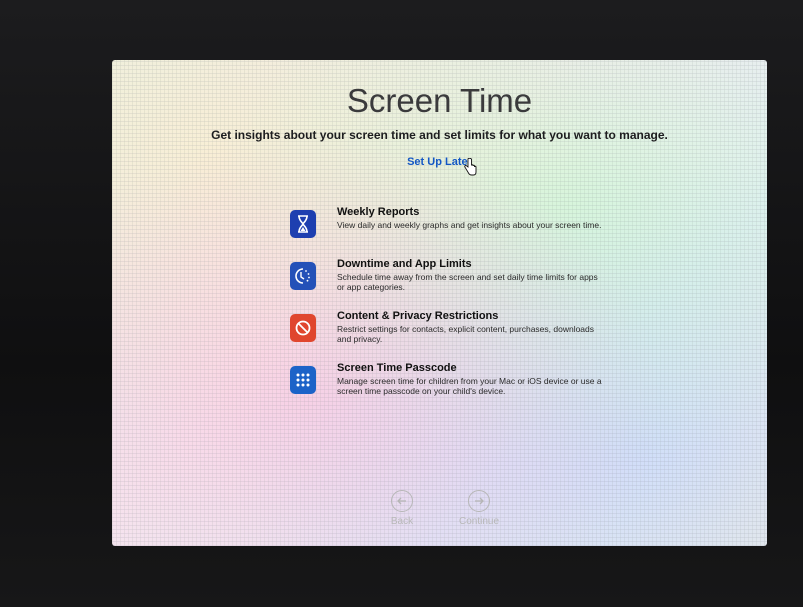 The height and width of the screenshot is (607, 803). I want to click on downtime-icon, so click(303, 276).